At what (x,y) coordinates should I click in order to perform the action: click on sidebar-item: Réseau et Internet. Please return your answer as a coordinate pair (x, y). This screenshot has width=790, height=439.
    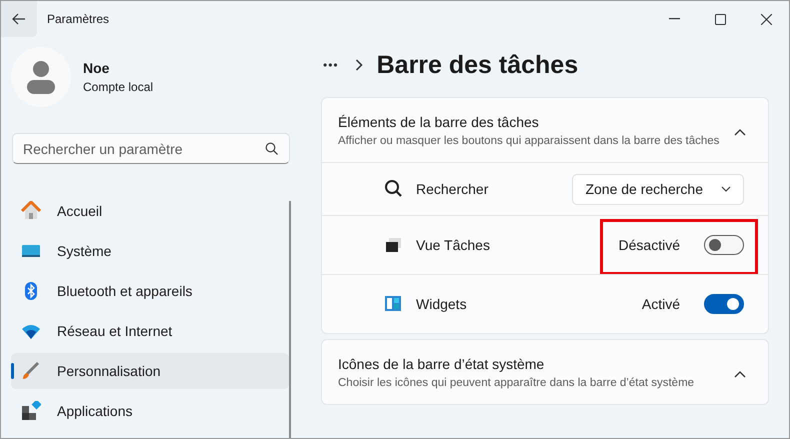
    Looking at the image, I should click on (150, 331).